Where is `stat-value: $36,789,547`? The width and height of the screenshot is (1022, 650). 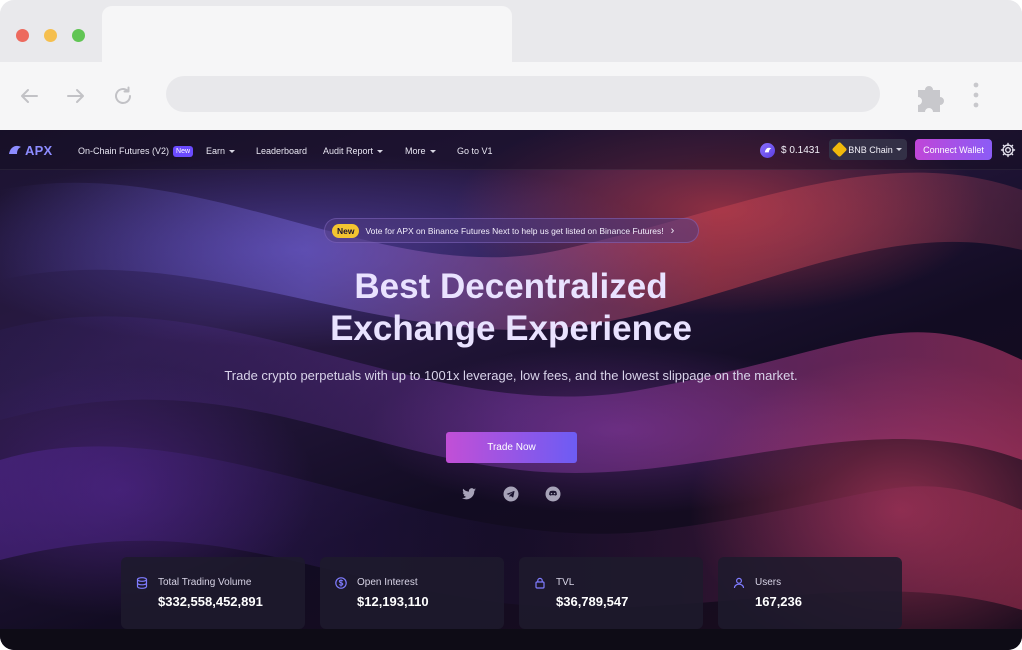 stat-value: $36,789,547 is located at coordinates (592, 601).